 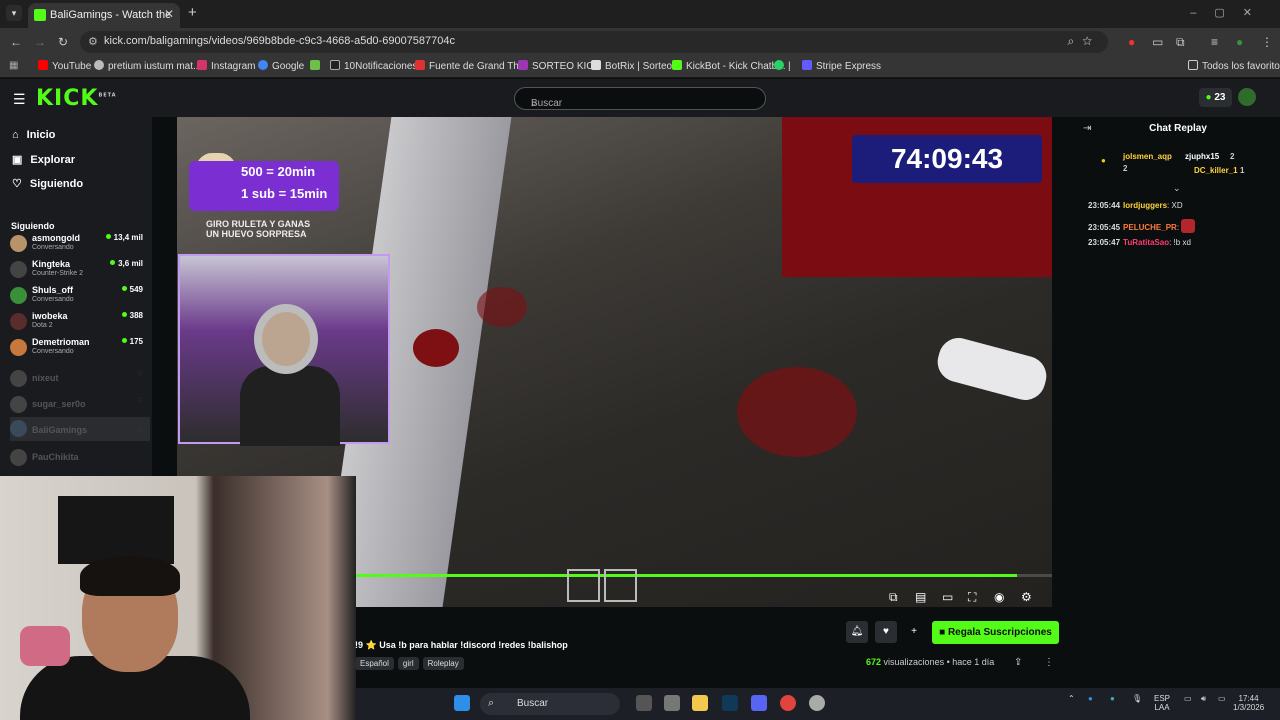 What do you see at coordinates (1162, 703) in the screenshot?
I see `language-indicator: ESP LAA` at bounding box center [1162, 703].